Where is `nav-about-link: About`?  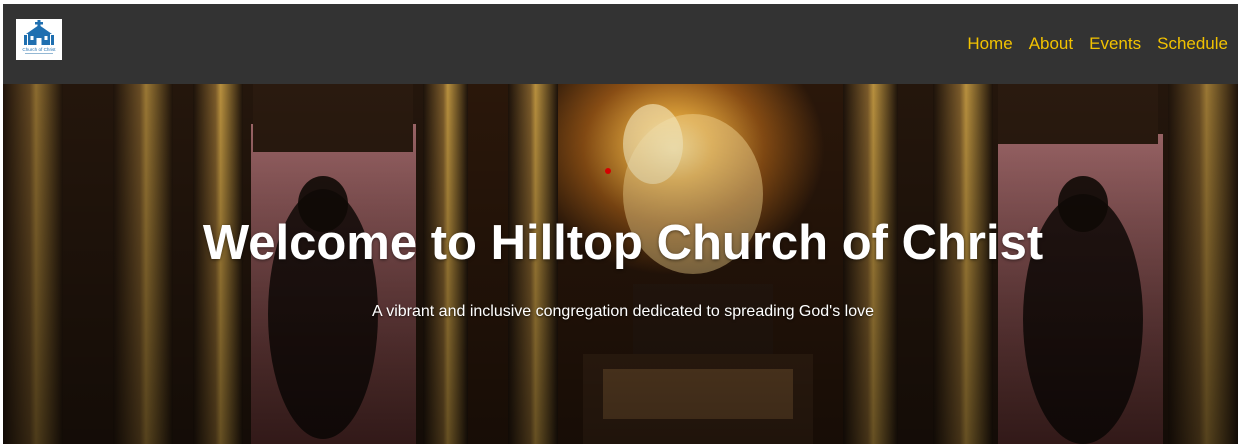 nav-about-link: About is located at coordinates (1051, 44).